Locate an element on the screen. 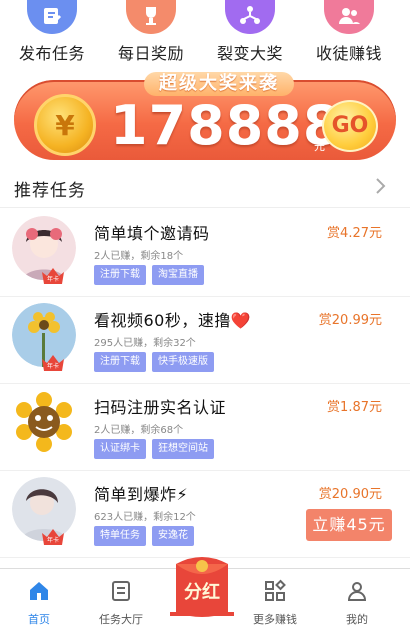 The width and height of the screenshot is (410, 628). task-item: 扫码注册实名认证 2人已赚，剩余68个 认证绑卡 狂想空间站 赏1.87元 is located at coordinates (205, 427).